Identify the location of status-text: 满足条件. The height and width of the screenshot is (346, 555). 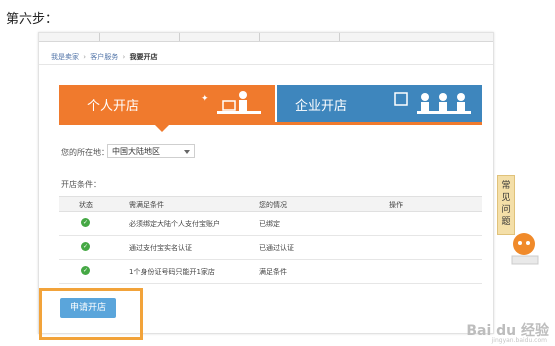
(273, 272).